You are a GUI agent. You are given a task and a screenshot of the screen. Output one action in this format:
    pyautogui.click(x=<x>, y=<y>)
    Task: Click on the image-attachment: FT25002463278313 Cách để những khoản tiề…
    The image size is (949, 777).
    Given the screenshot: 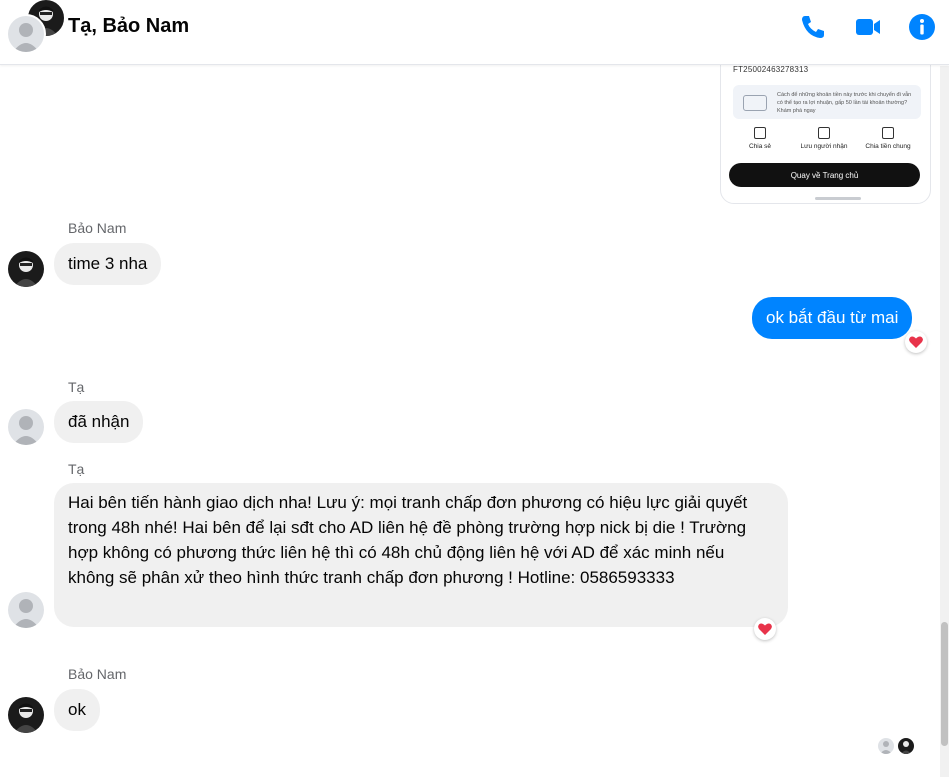 What is the action you would take?
    pyautogui.click(x=825, y=127)
    